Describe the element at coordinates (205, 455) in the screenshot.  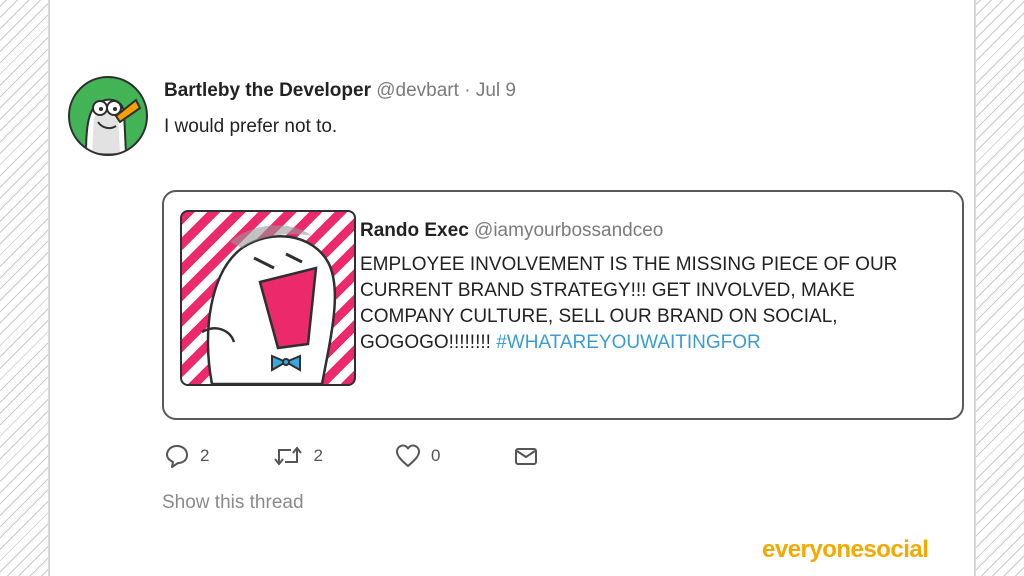
I see `reply-count: 2` at that location.